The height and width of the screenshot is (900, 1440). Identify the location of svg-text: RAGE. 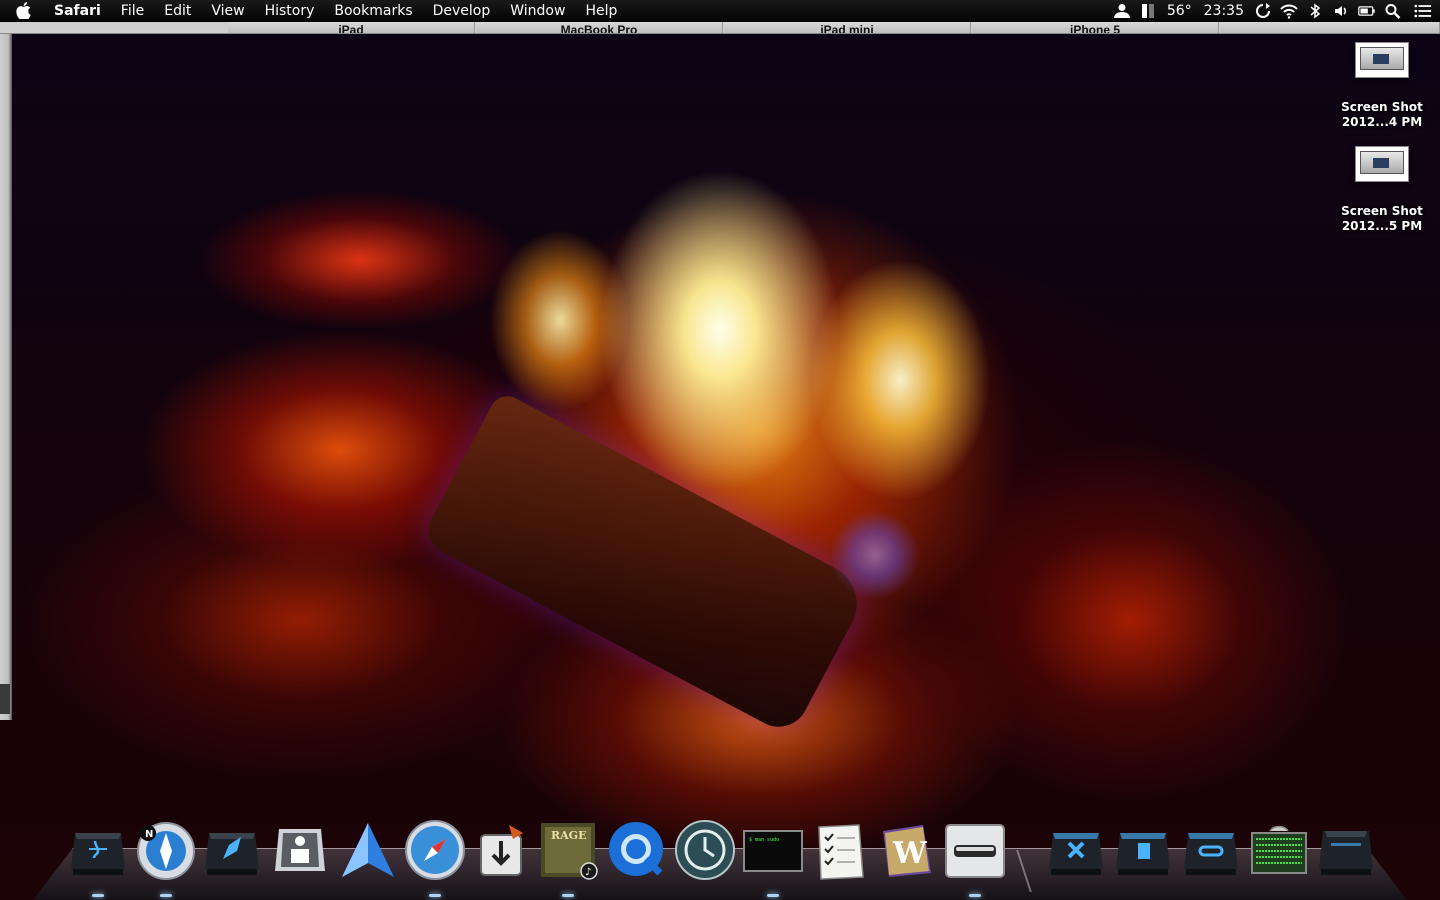
(568, 835).